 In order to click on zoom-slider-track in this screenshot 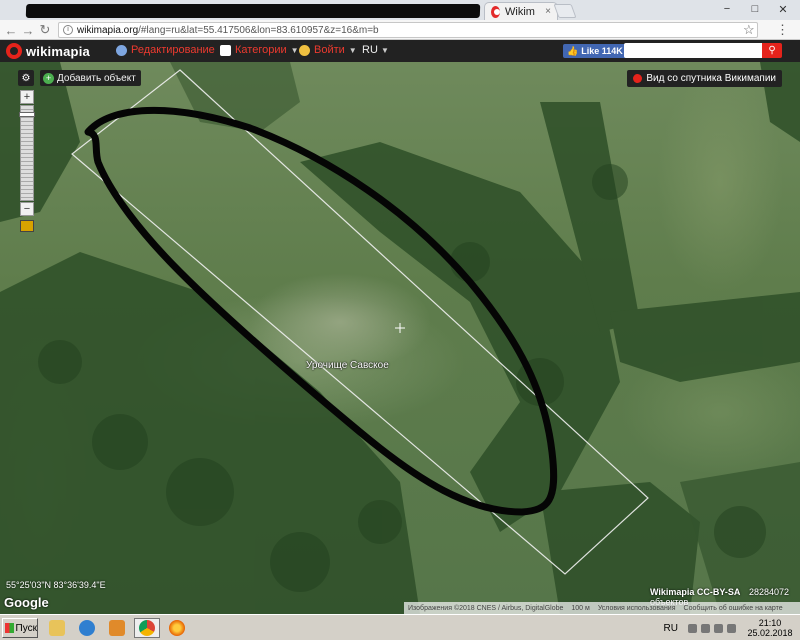, I will do `click(27, 153)`.